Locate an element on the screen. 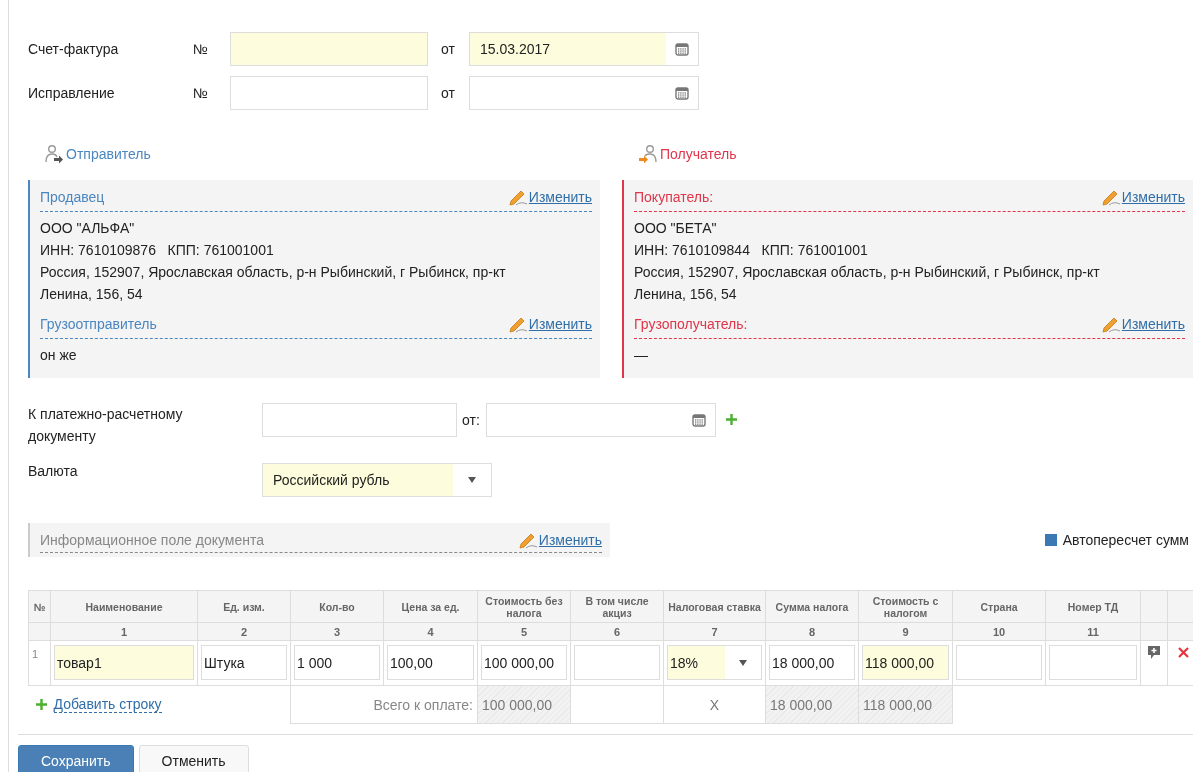 The height and width of the screenshot is (772, 1193). cell-input: 100,00 is located at coordinates (430, 662).